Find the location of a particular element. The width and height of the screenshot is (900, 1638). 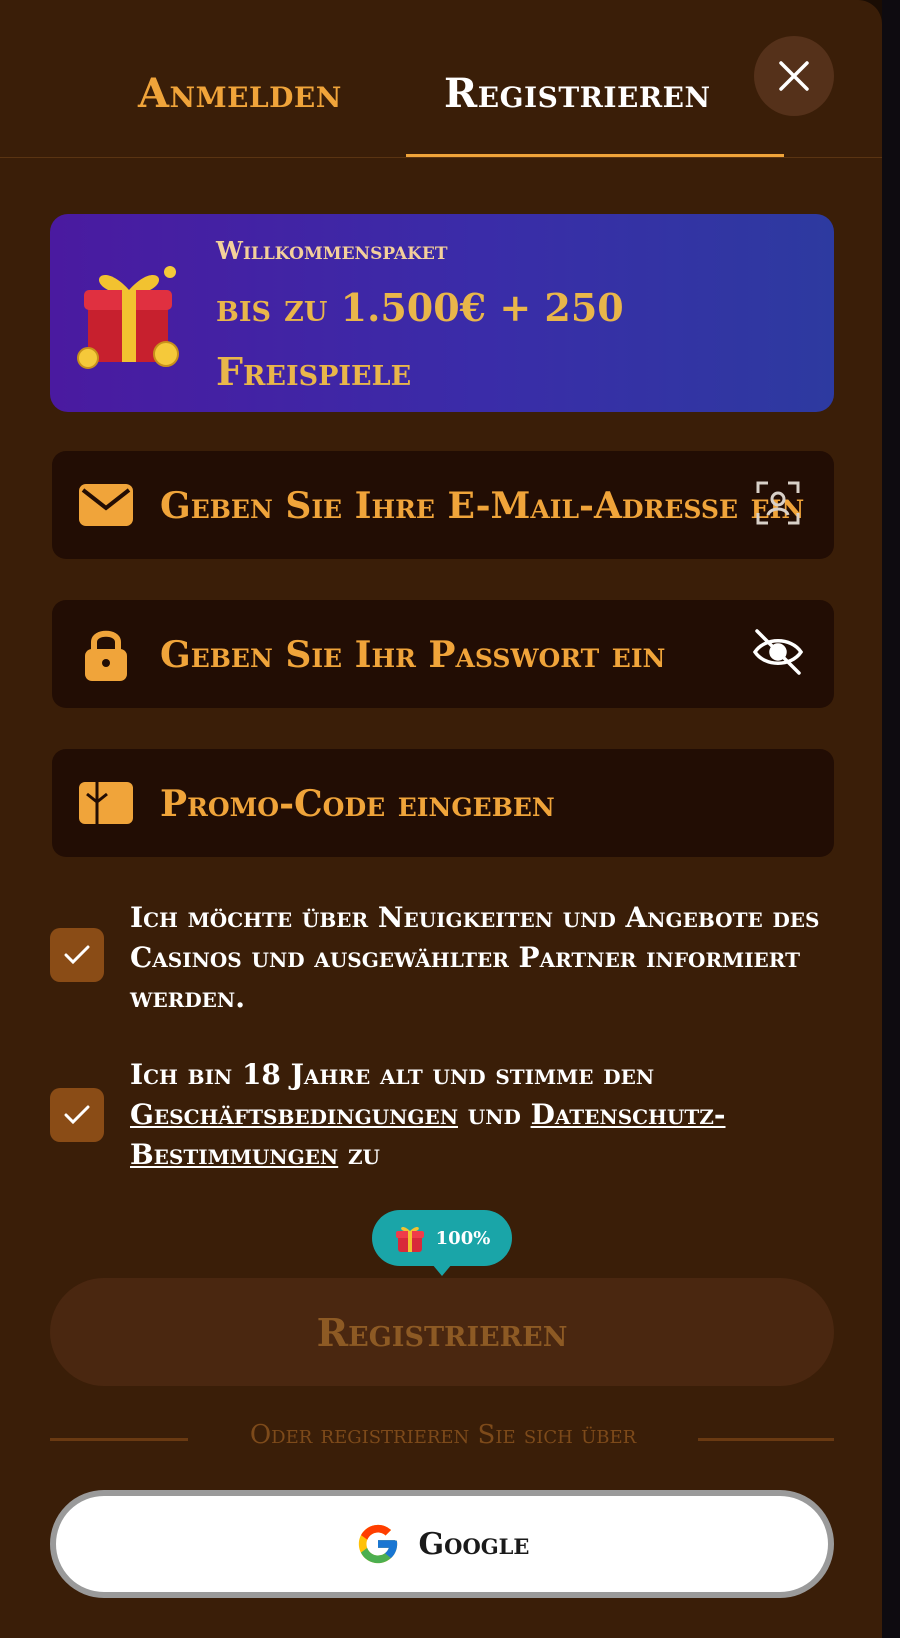

promo-amount: bis zu 1.500€ + 250 Freispiele is located at coordinates (420, 339).